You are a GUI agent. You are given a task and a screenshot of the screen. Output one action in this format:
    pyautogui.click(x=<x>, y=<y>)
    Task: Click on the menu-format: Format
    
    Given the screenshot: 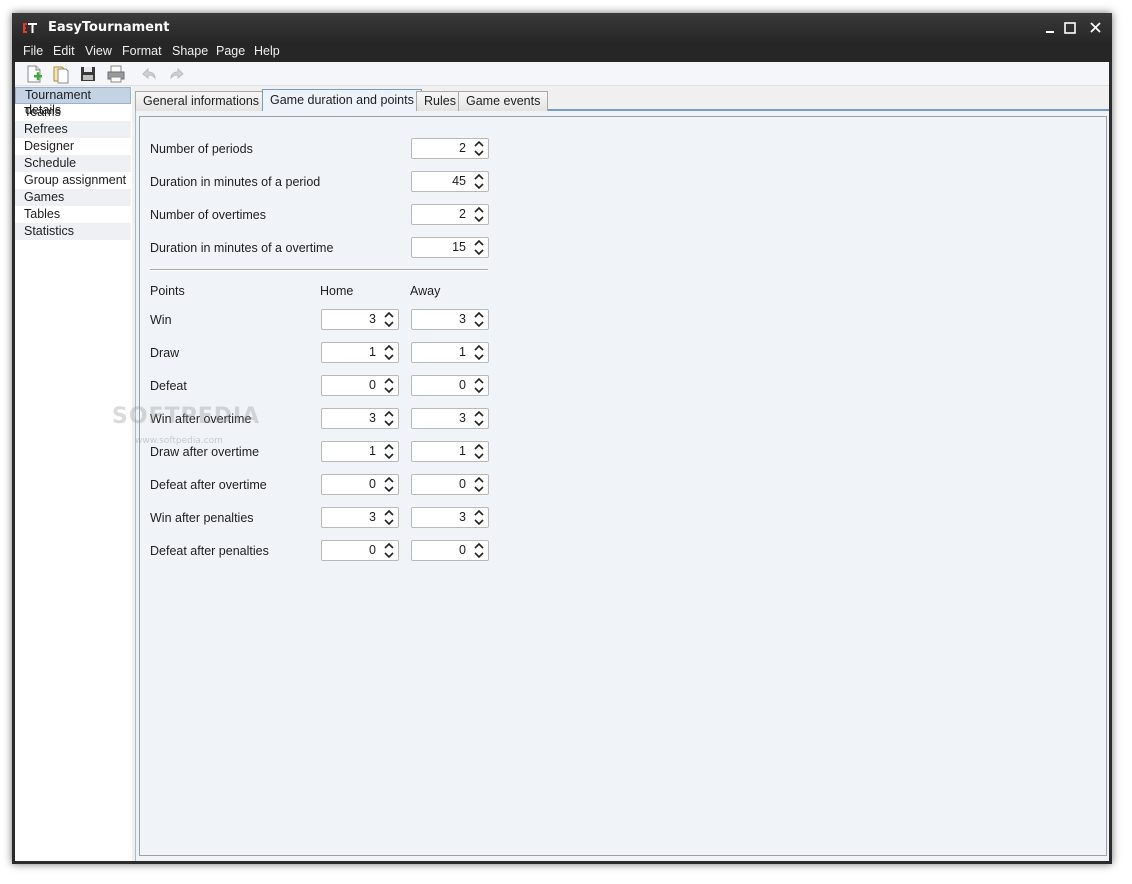 What is the action you would take?
    pyautogui.click(x=142, y=51)
    